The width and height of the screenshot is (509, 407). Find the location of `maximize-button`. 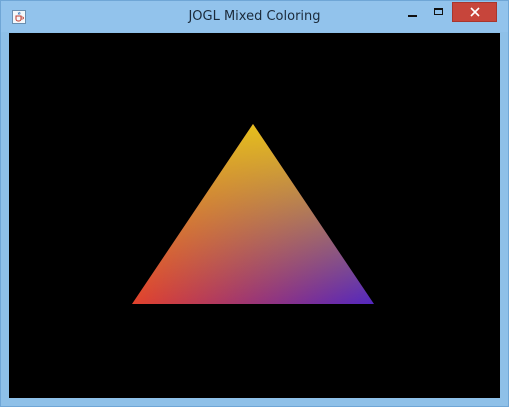

maximize-button is located at coordinates (438, 12).